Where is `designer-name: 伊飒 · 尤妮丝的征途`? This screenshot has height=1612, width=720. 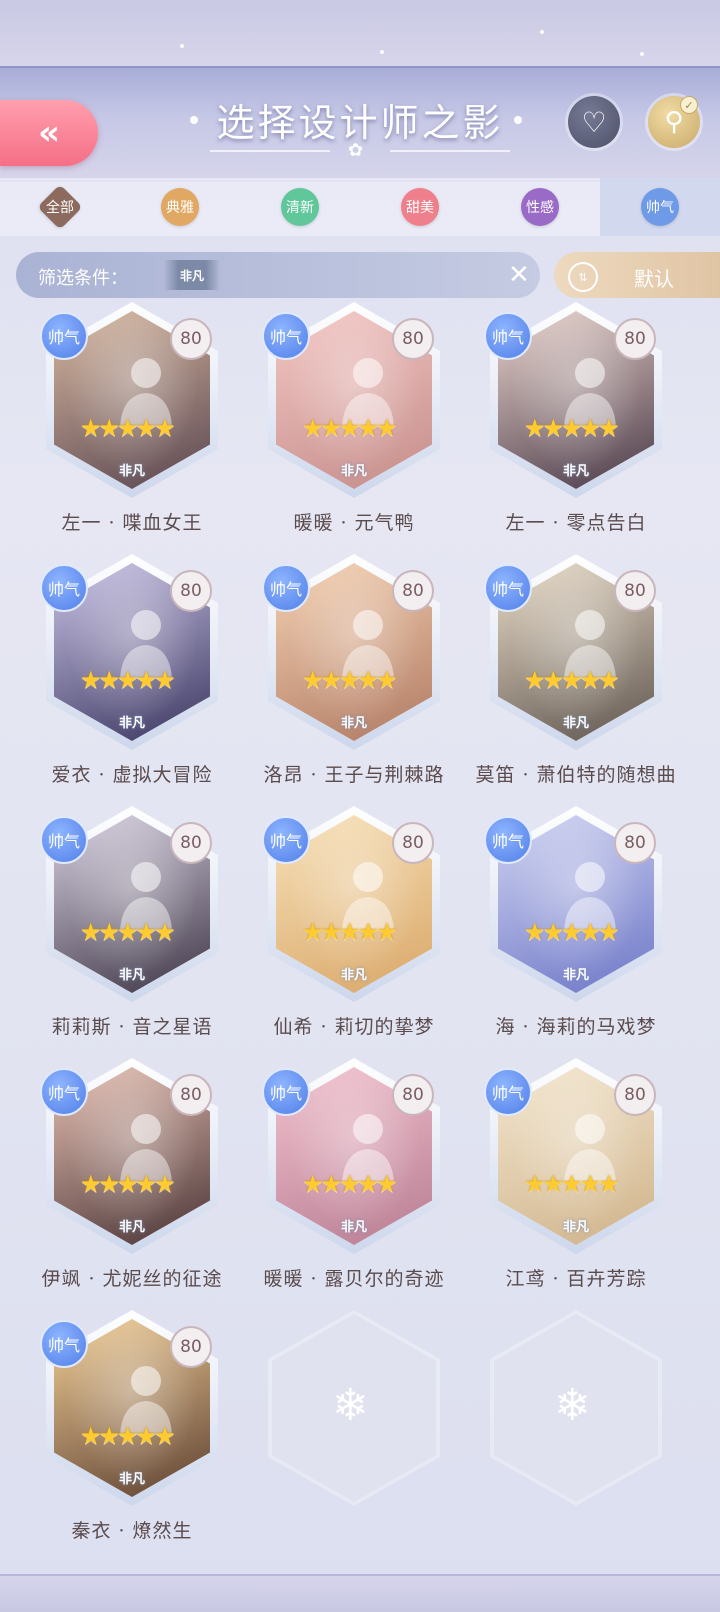 designer-name: 伊飒 · 尤妮丝的征途 is located at coordinates (132, 1279).